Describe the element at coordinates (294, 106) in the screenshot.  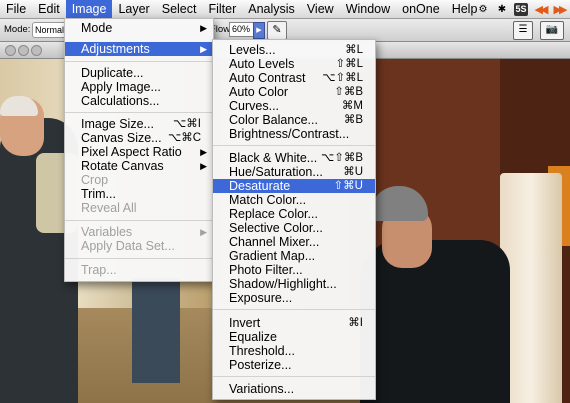
I see `menu-item-curves: Curves... ⌘M` at that location.